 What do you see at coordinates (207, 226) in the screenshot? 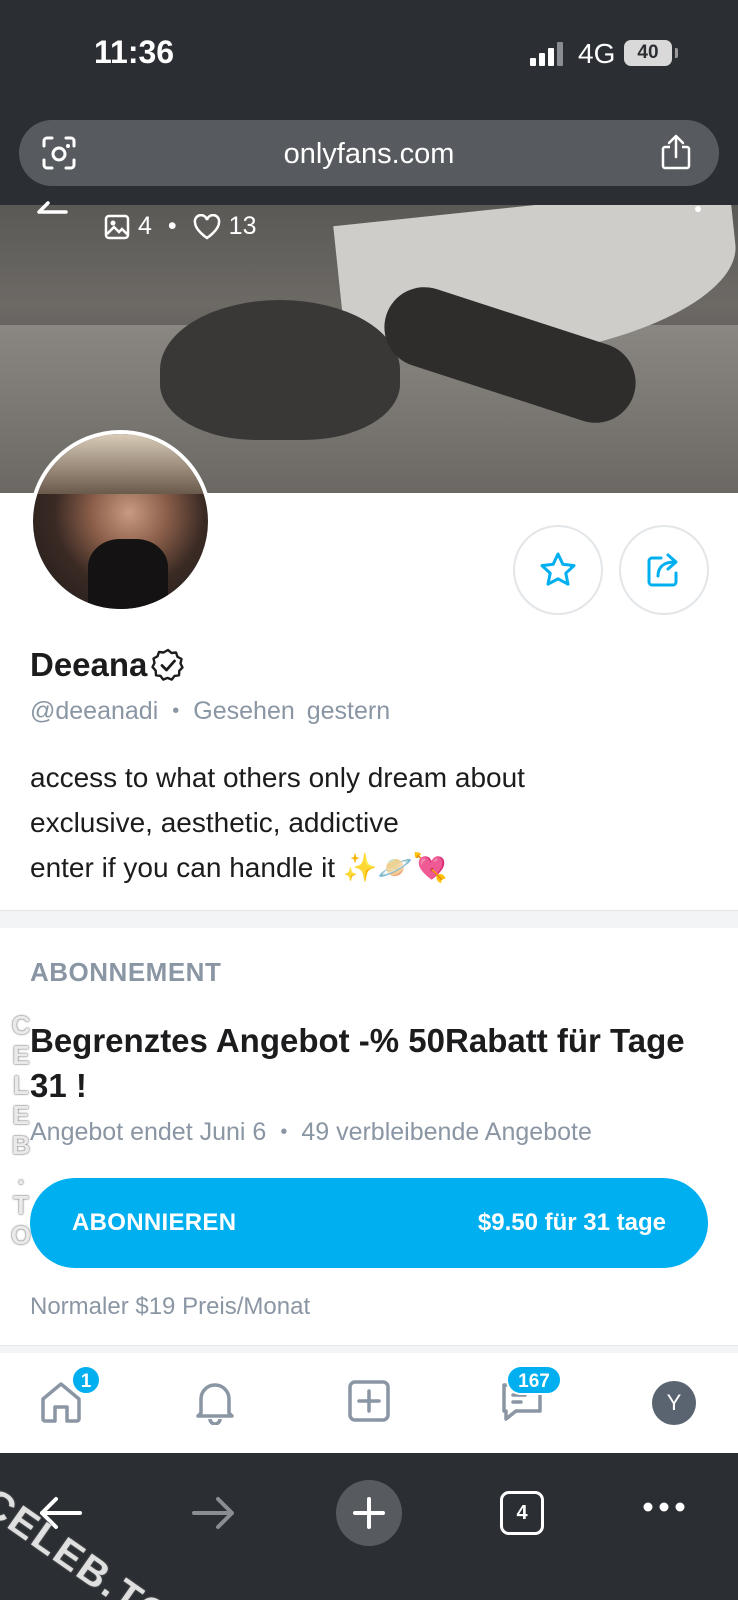
I see `heart-icon` at bounding box center [207, 226].